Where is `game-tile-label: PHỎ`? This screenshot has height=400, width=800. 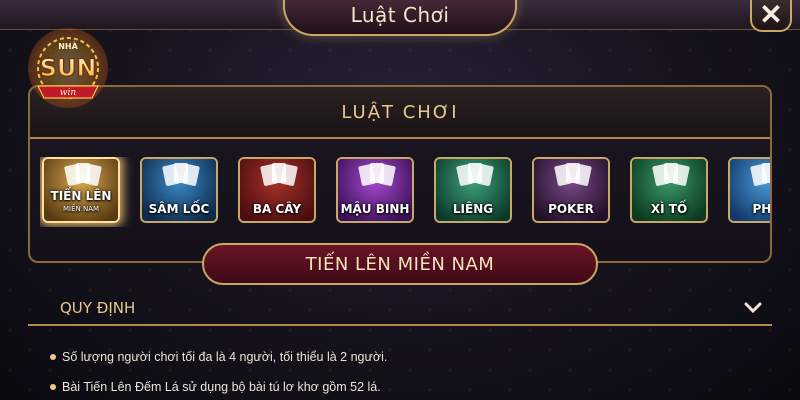 game-tile-label: PHỎ is located at coordinates (761, 209).